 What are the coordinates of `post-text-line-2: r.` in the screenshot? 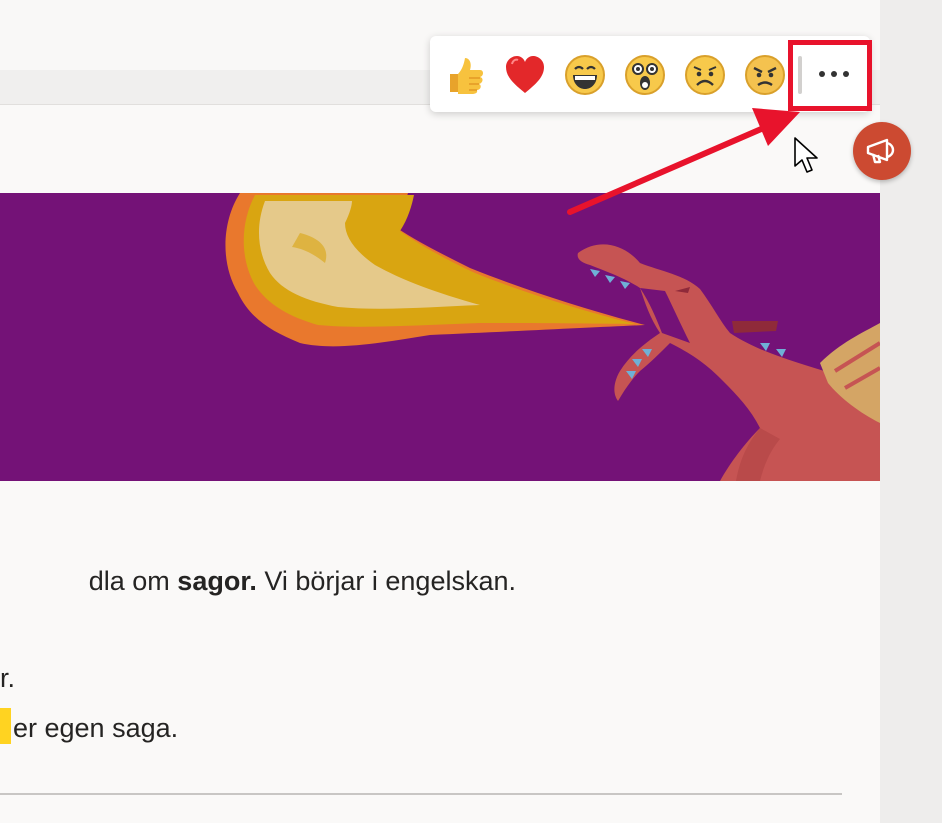 It's located at (8, 678).